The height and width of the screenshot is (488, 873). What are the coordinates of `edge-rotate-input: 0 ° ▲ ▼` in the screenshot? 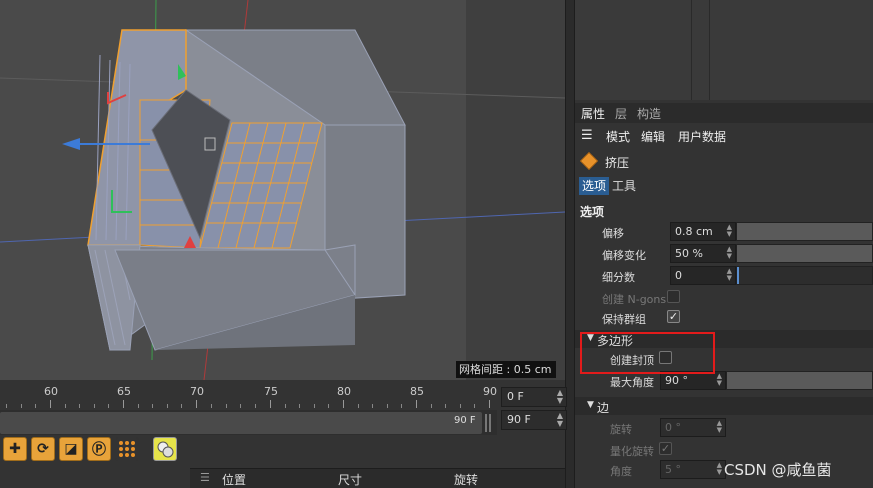 It's located at (693, 427).